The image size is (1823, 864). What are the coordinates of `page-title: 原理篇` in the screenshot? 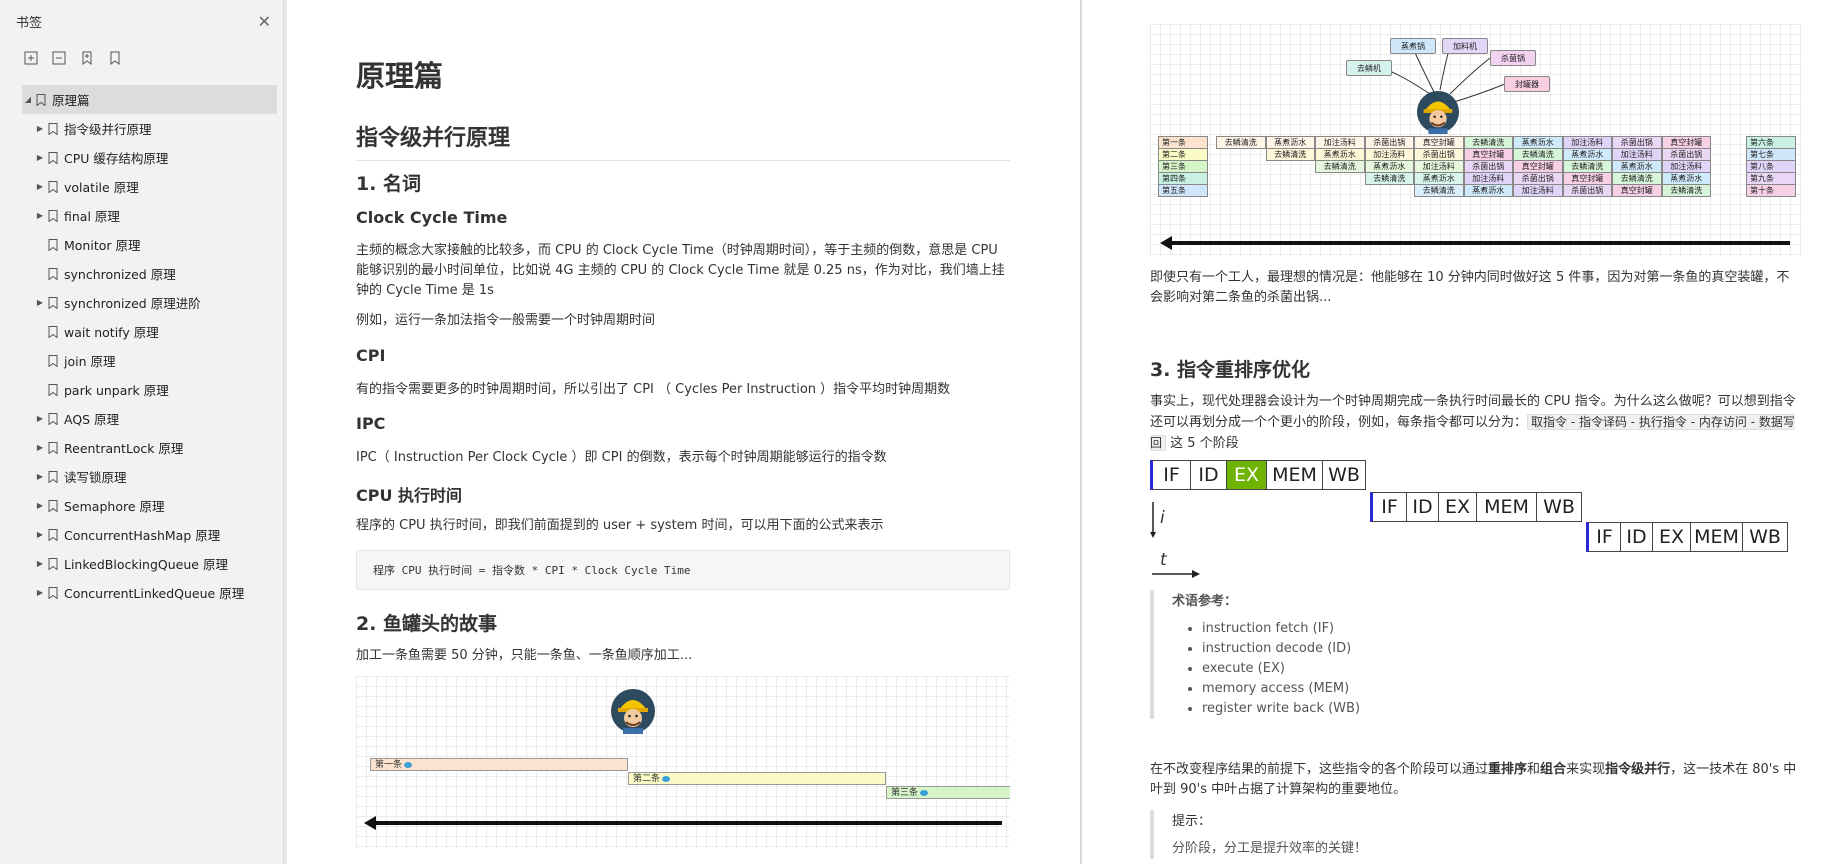 It's located at (400, 76).